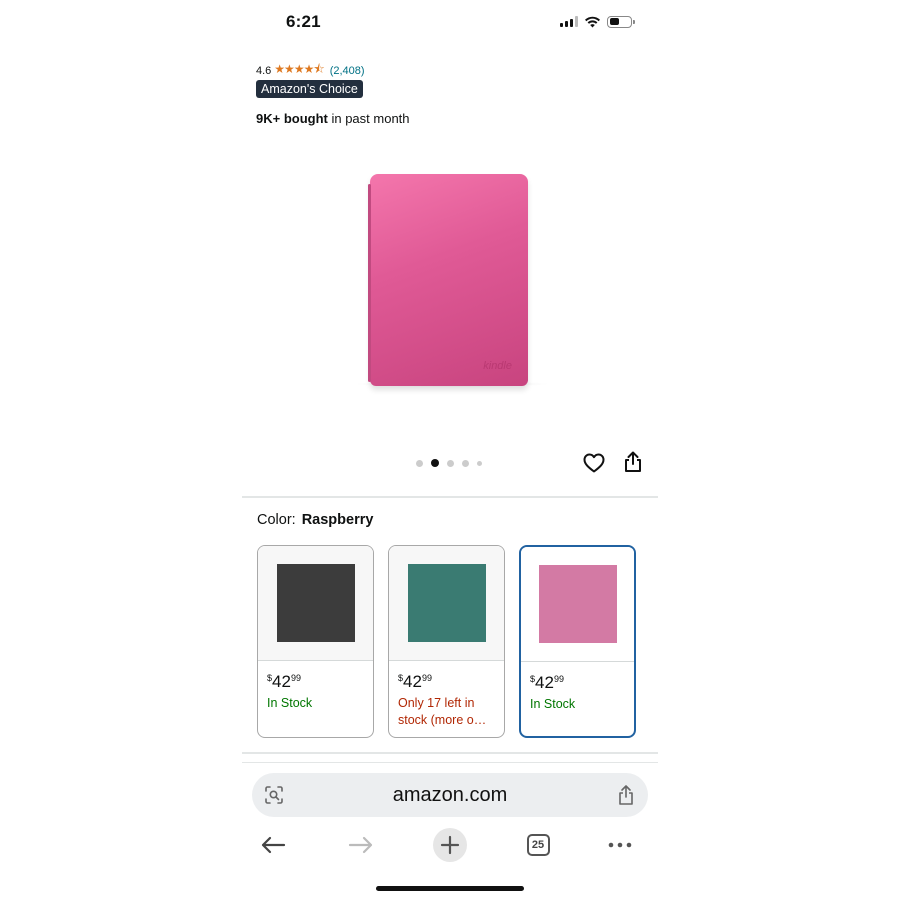  Describe the element at coordinates (299, 69) in the screenshot. I see `star-rating-icon: ★★★★⯪` at that location.